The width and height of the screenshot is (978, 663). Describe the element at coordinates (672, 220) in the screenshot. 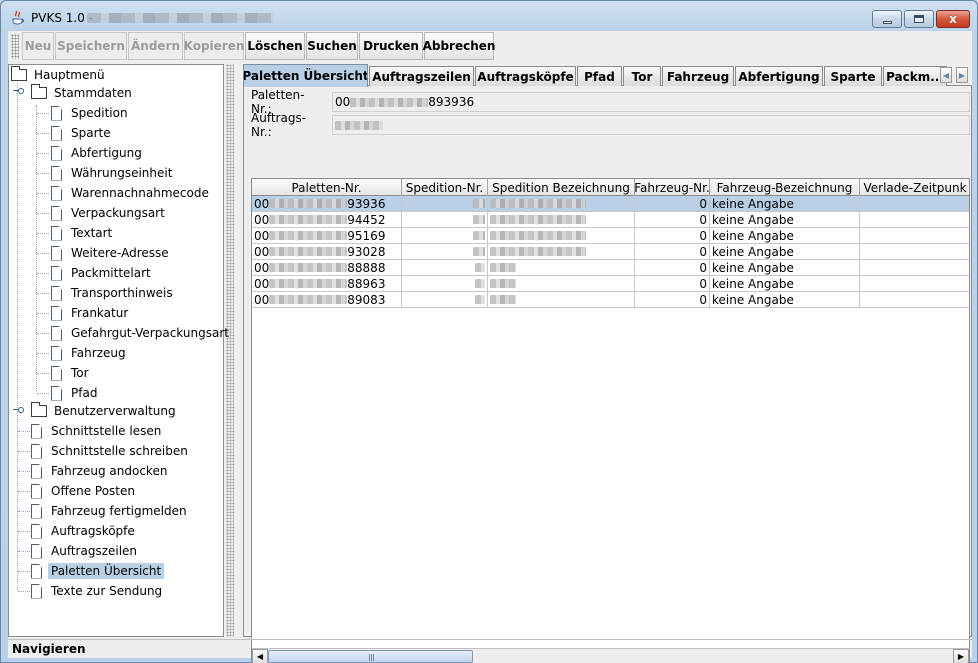

I see `table-cell: 0` at that location.